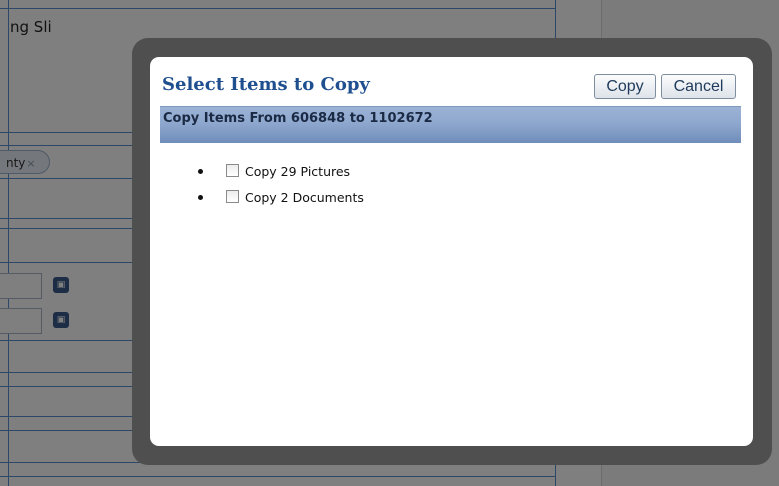  What do you see at coordinates (450, 124) in the screenshot?
I see `dialog-header-bar: Copy Items From 606848 to 1102672` at bounding box center [450, 124].